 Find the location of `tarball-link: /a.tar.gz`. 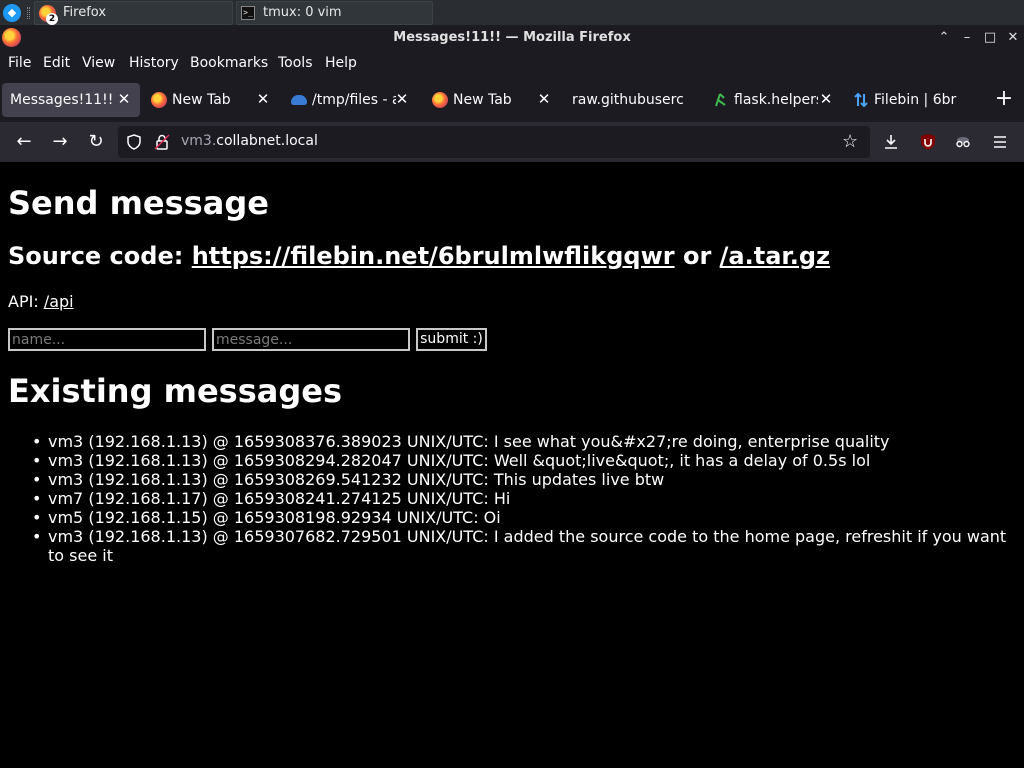

tarball-link: /a.tar.gz is located at coordinates (775, 256).